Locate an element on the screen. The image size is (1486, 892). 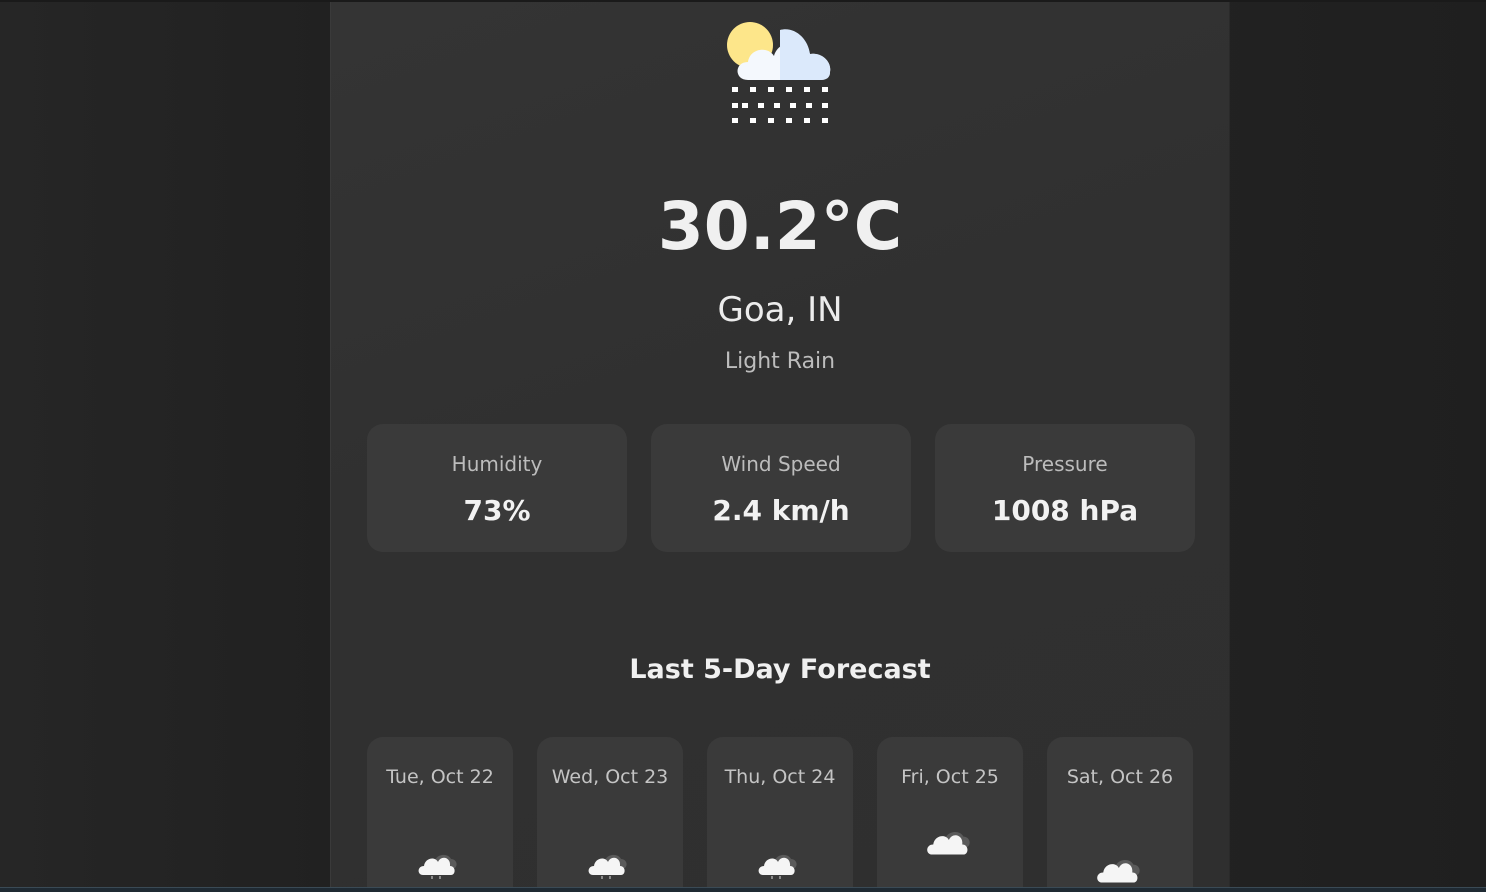
forecast-day: Fri, Oct 25 is located at coordinates (950, 814).